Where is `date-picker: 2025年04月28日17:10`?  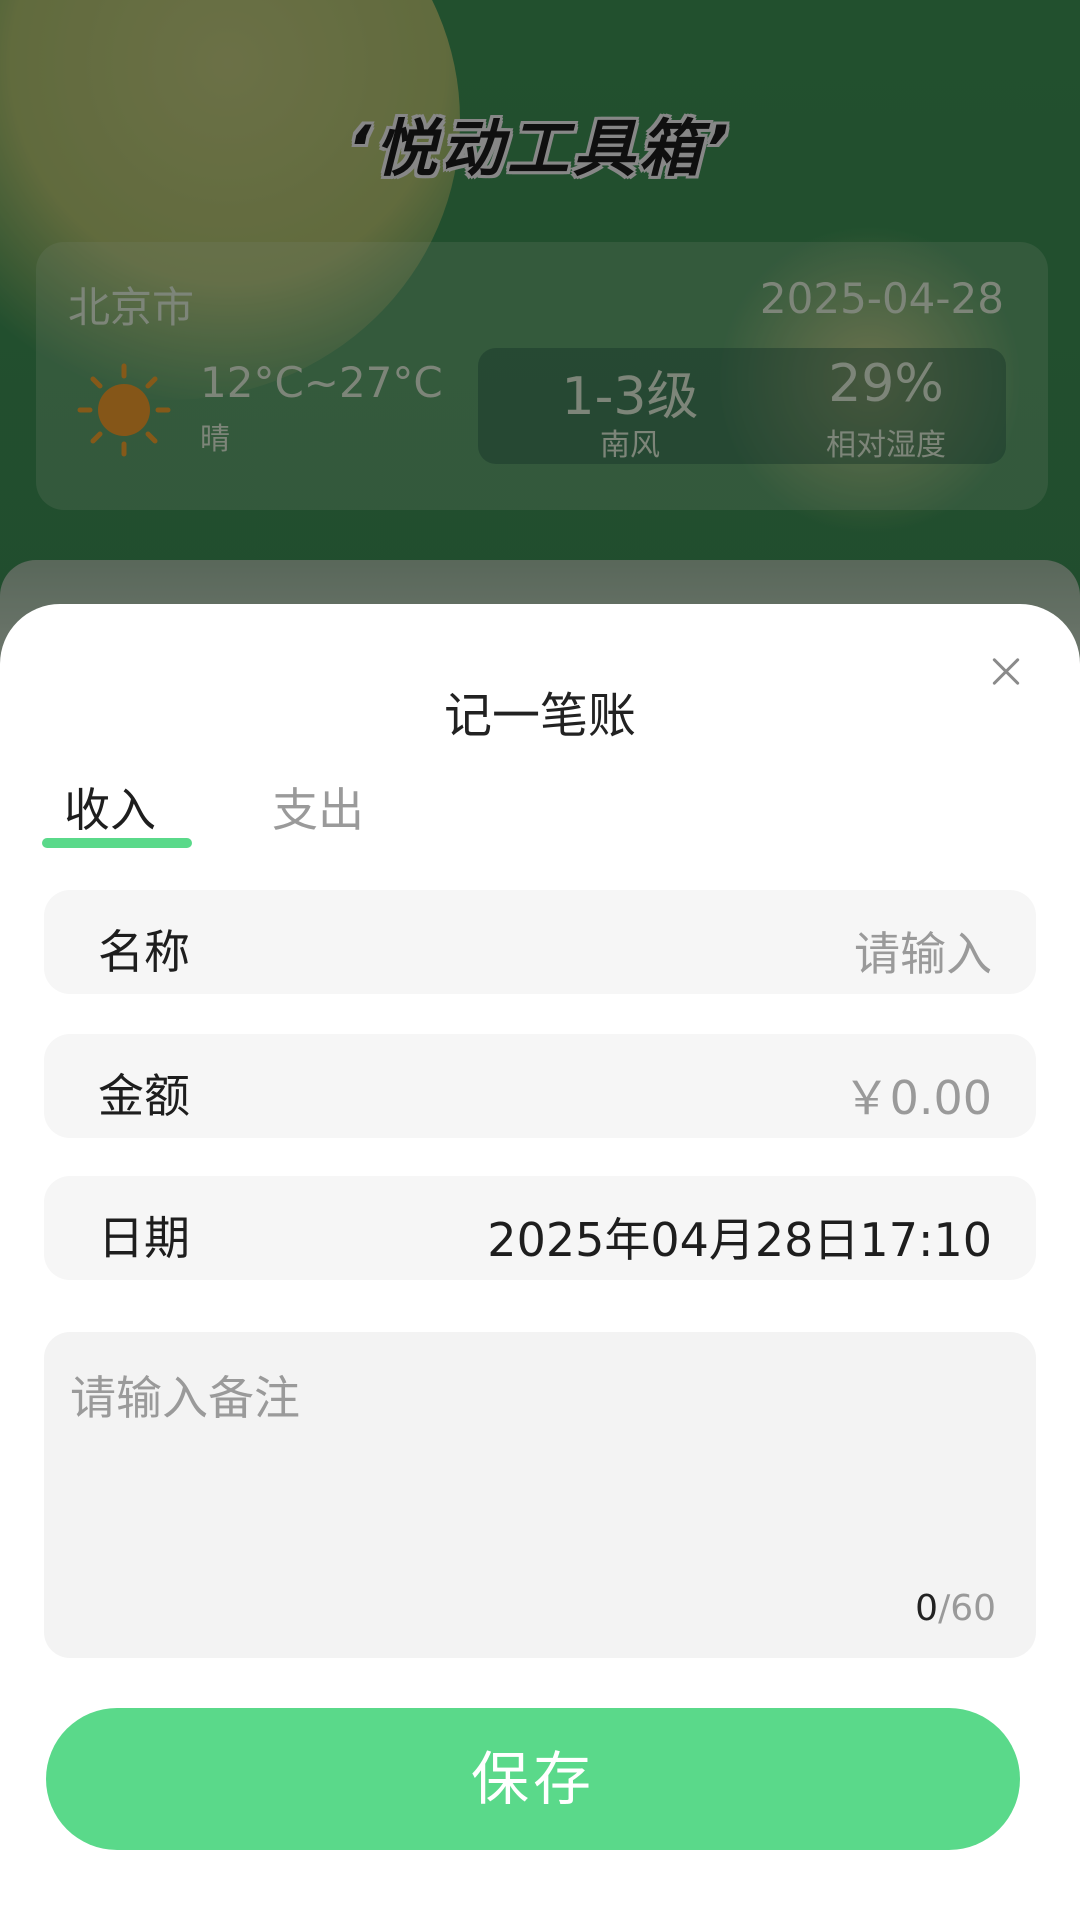 date-picker: 2025年04月28日17:10 is located at coordinates (739, 1237).